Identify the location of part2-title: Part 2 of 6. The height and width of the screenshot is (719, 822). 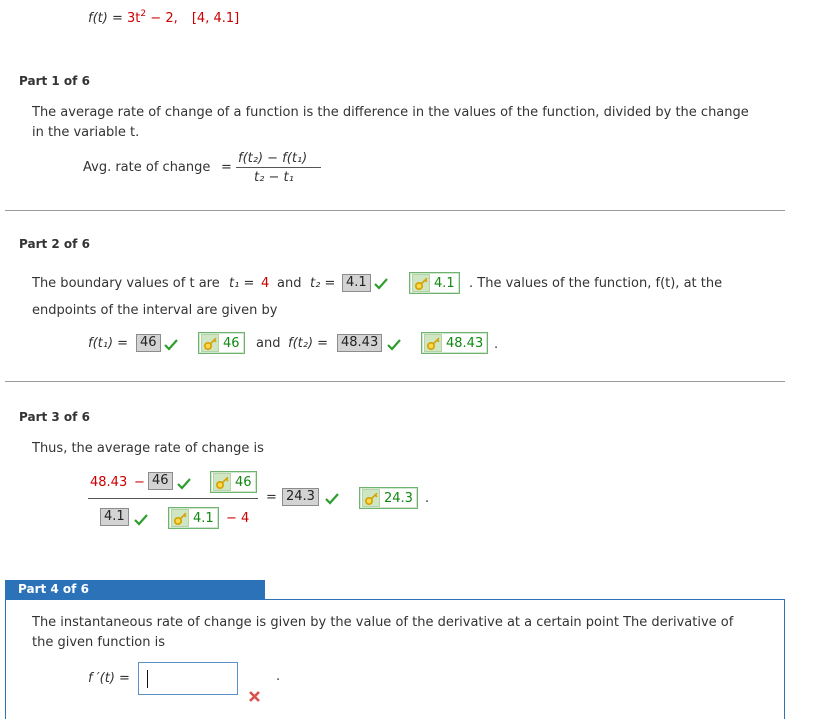
(54, 244).